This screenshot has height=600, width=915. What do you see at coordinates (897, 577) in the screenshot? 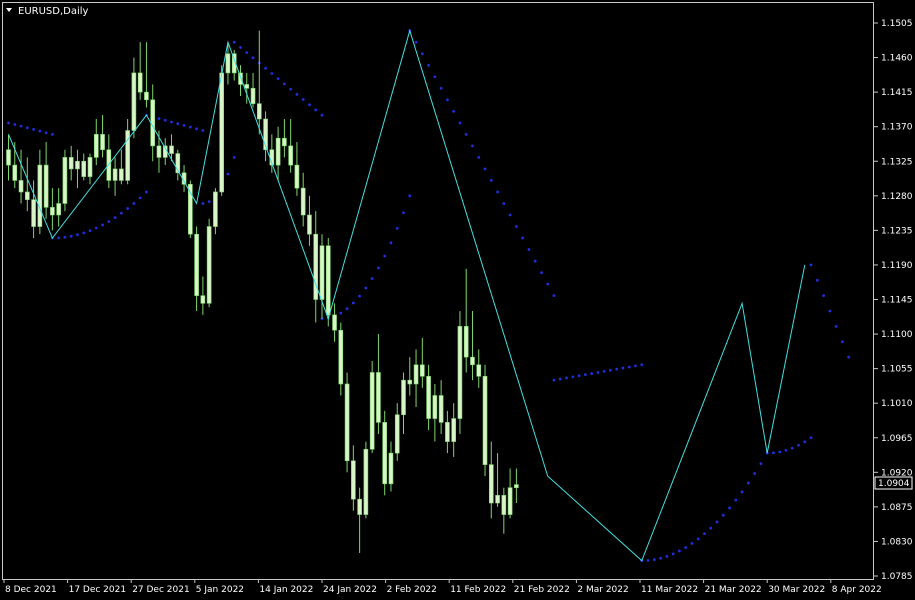
I see `y-tick-label: 1.0785` at bounding box center [897, 577].